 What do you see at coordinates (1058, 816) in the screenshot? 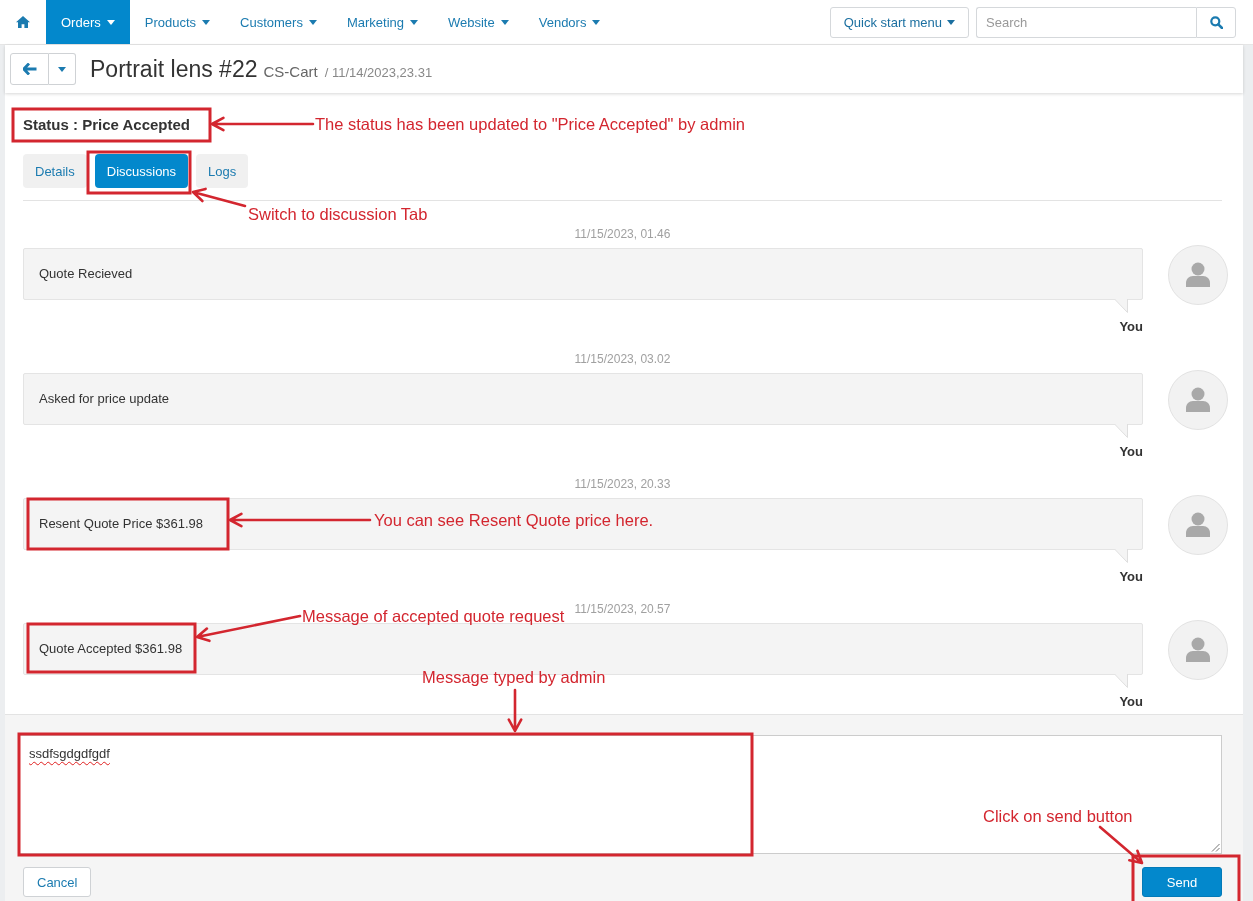
I see `annotation-text: Click on send button` at bounding box center [1058, 816].